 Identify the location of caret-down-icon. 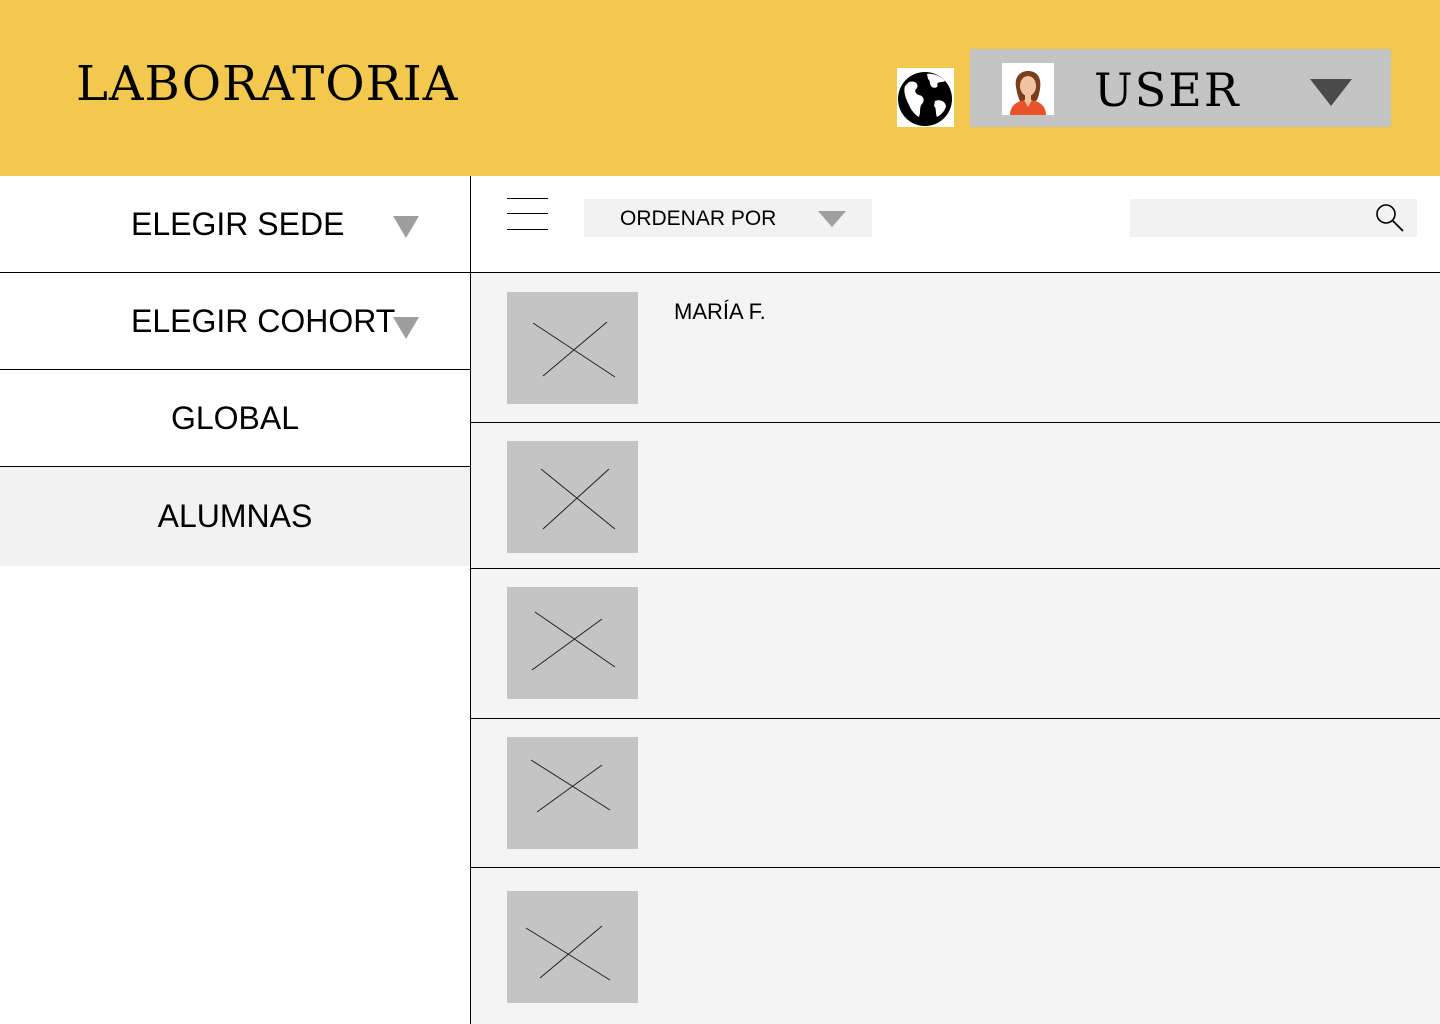
(1331, 92).